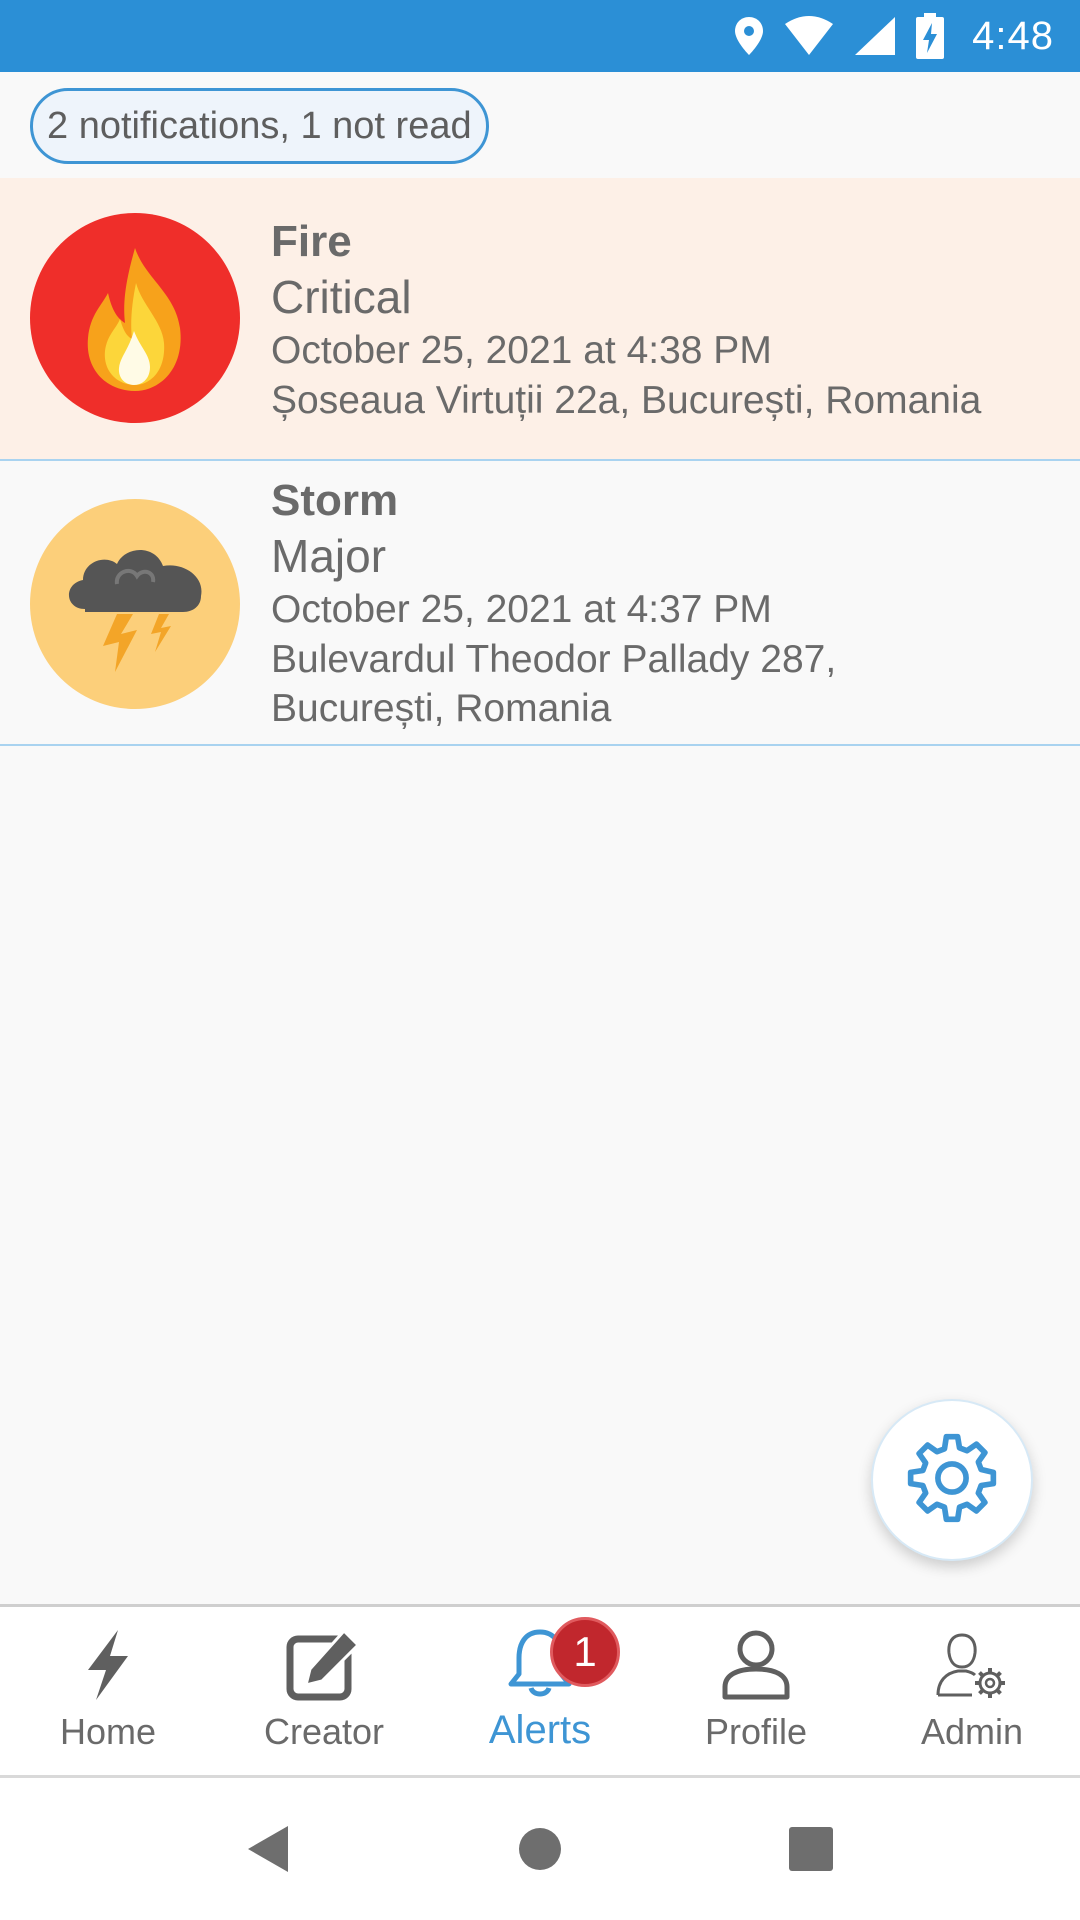  Describe the element at coordinates (108, 1665) in the screenshot. I see `lightning-icon` at that location.